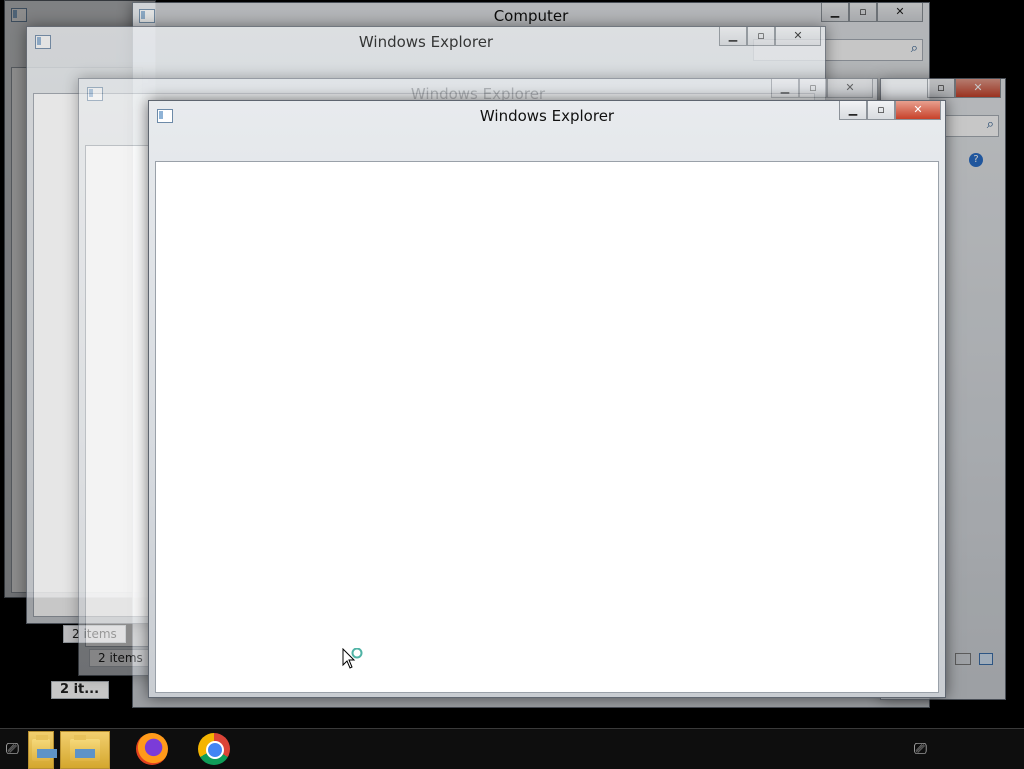  I want to click on taskbar-chrome-button, so click(214, 749).